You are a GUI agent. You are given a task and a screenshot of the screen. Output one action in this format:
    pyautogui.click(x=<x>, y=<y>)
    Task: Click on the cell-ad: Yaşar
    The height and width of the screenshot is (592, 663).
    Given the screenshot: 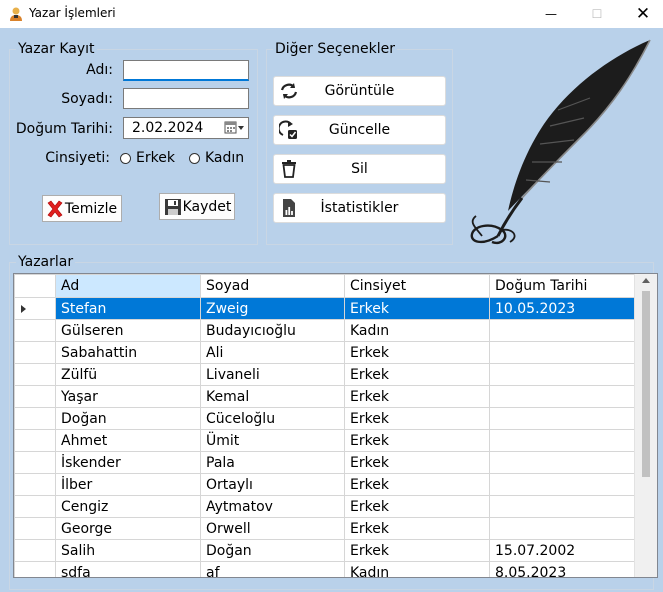 What is the action you would take?
    pyautogui.click(x=128, y=396)
    